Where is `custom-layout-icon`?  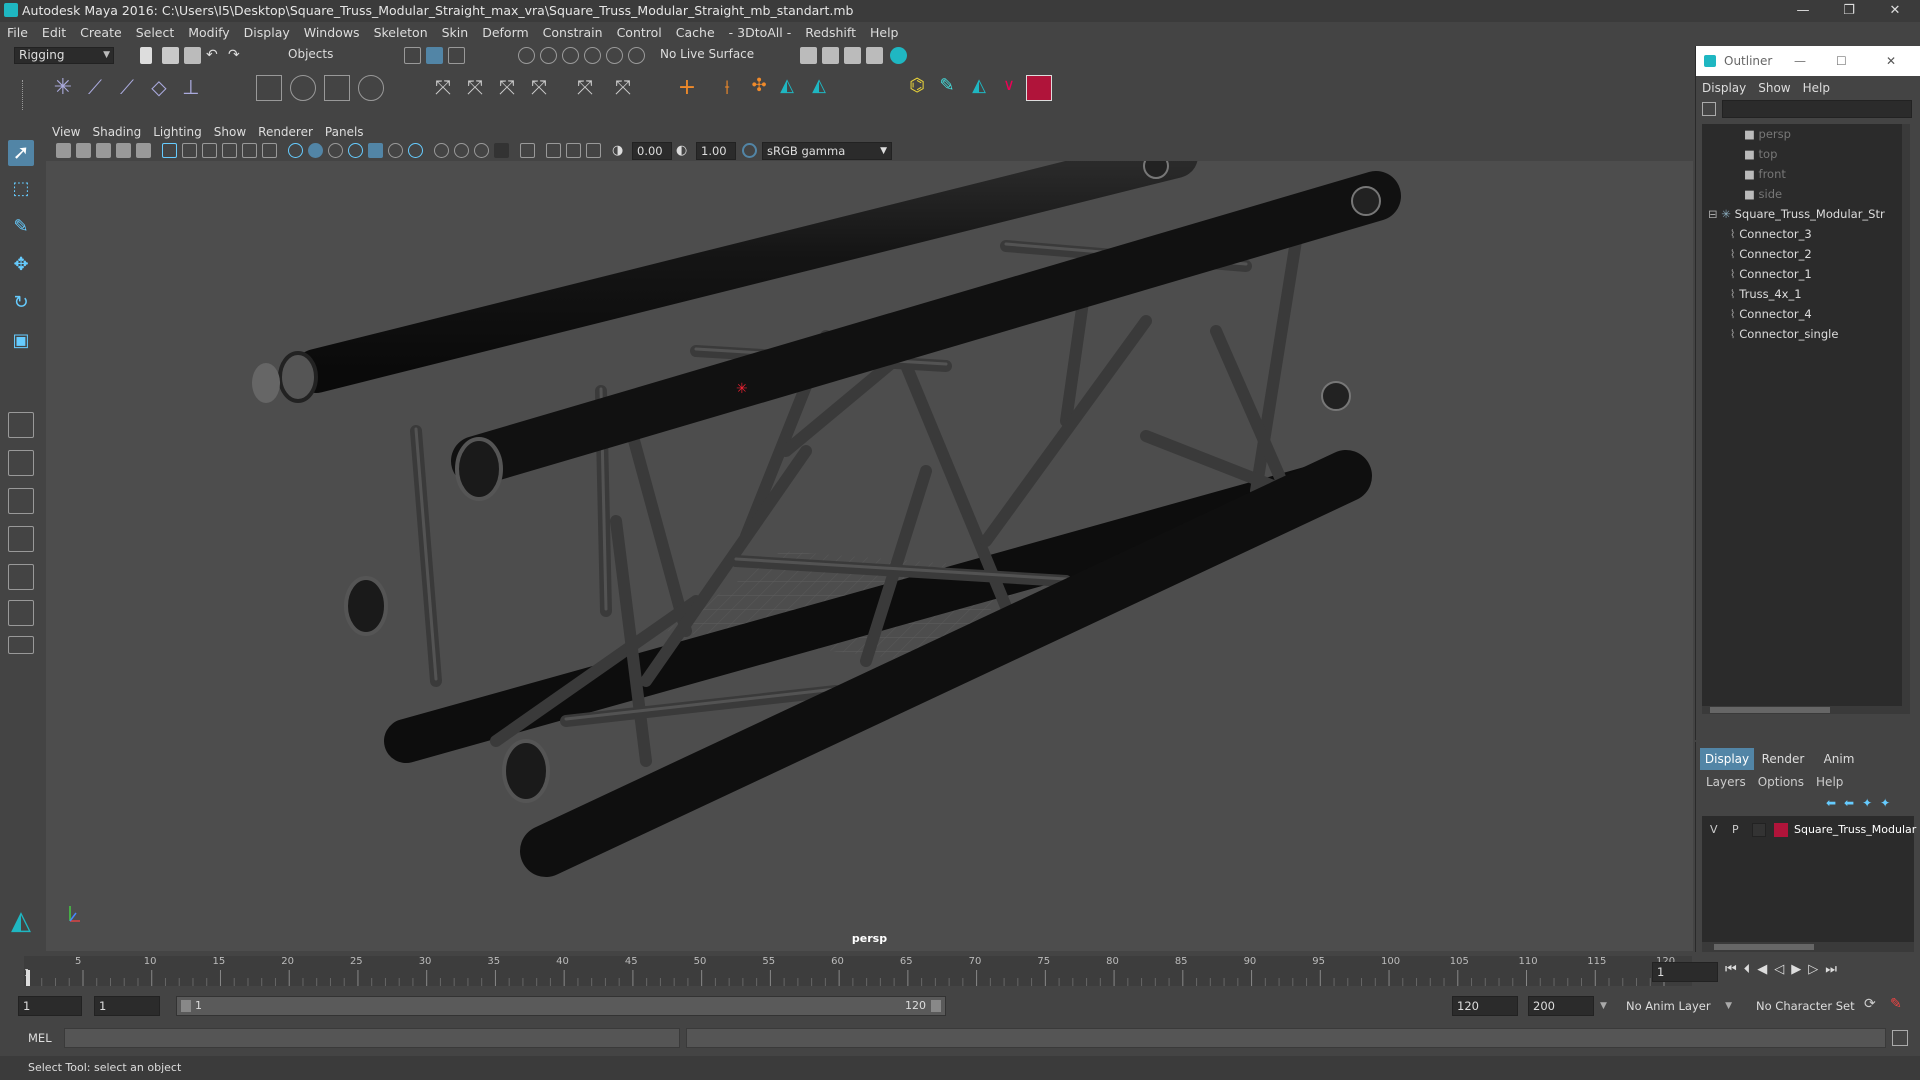 custom-layout-icon is located at coordinates (21, 645).